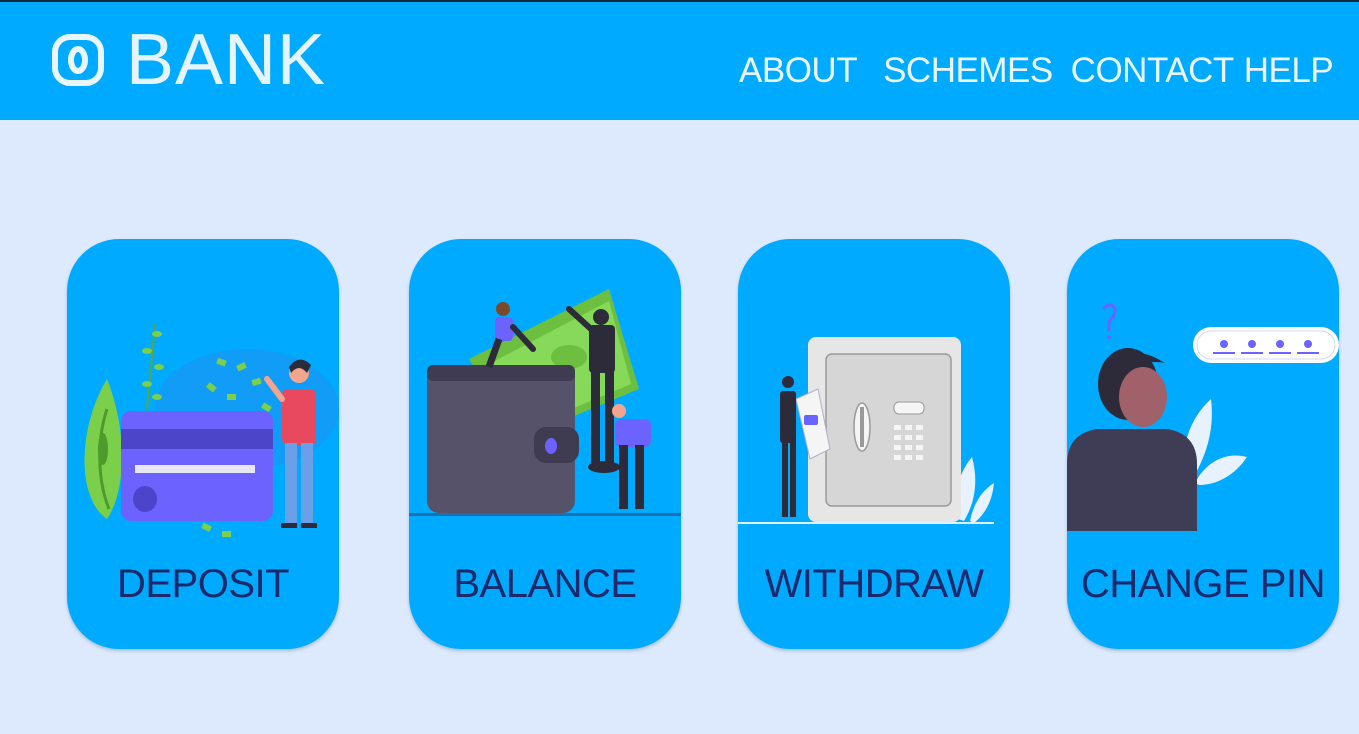  What do you see at coordinates (545, 584) in the screenshot?
I see `balance-label: BALANCE` at bounding box center [545, 584].